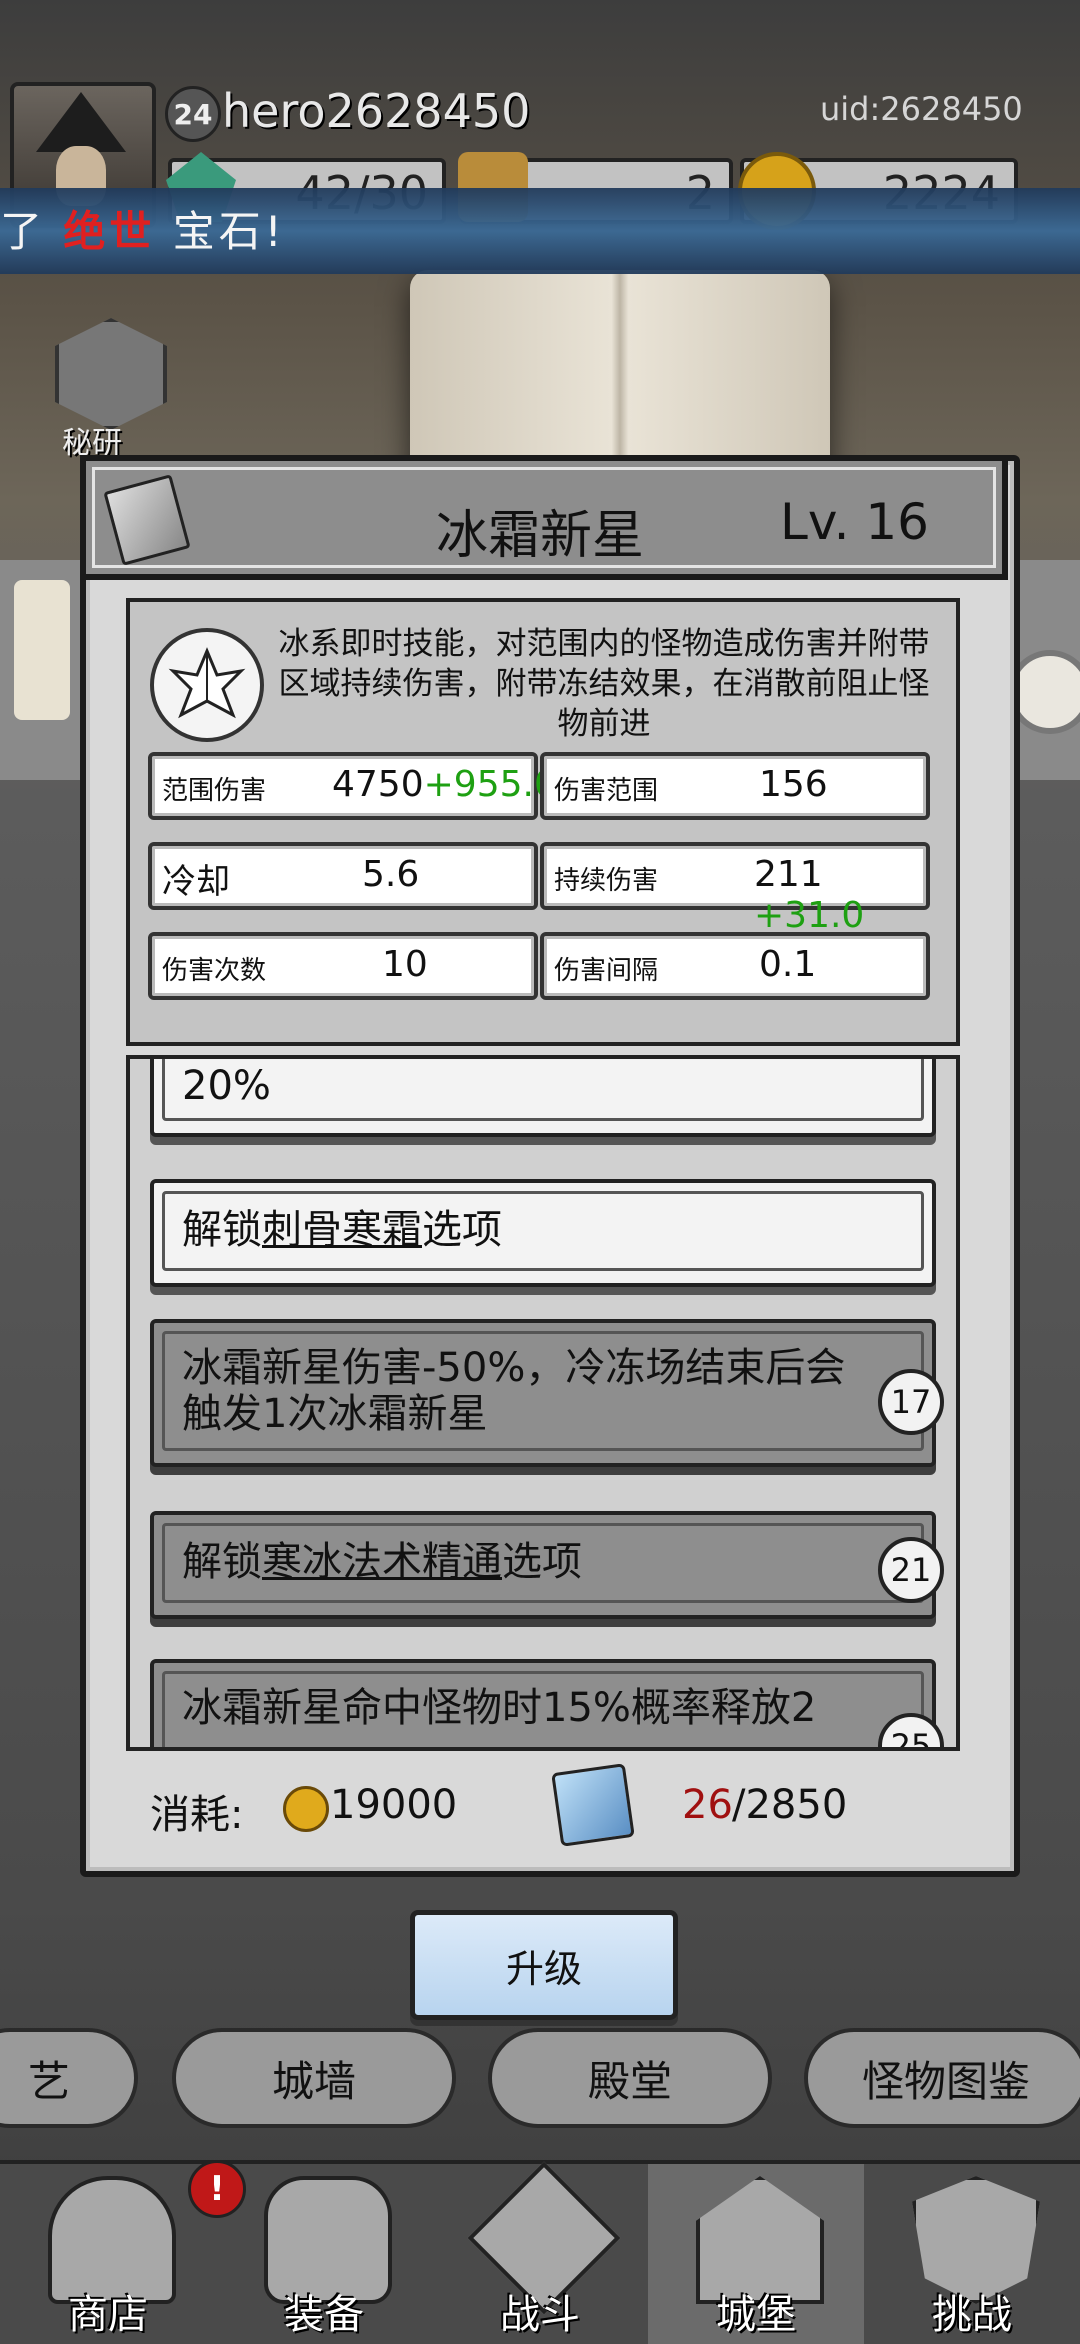 The width and height of the screenshot is (1080, 2344). Describe the element at coordinates (921, 109) in the screenshot. I see `player-uid: uid:2628450` at that location.